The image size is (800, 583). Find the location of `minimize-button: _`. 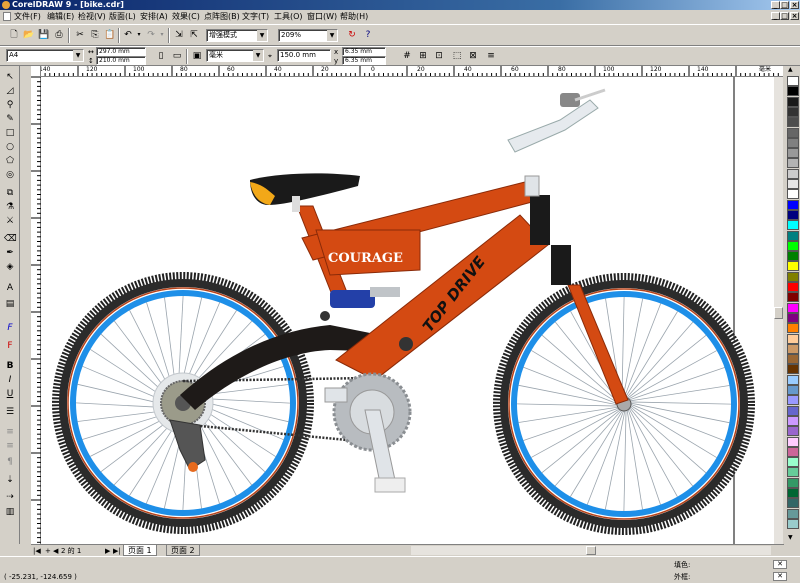

minimize-button: _ is located at coordinates (775, 5).